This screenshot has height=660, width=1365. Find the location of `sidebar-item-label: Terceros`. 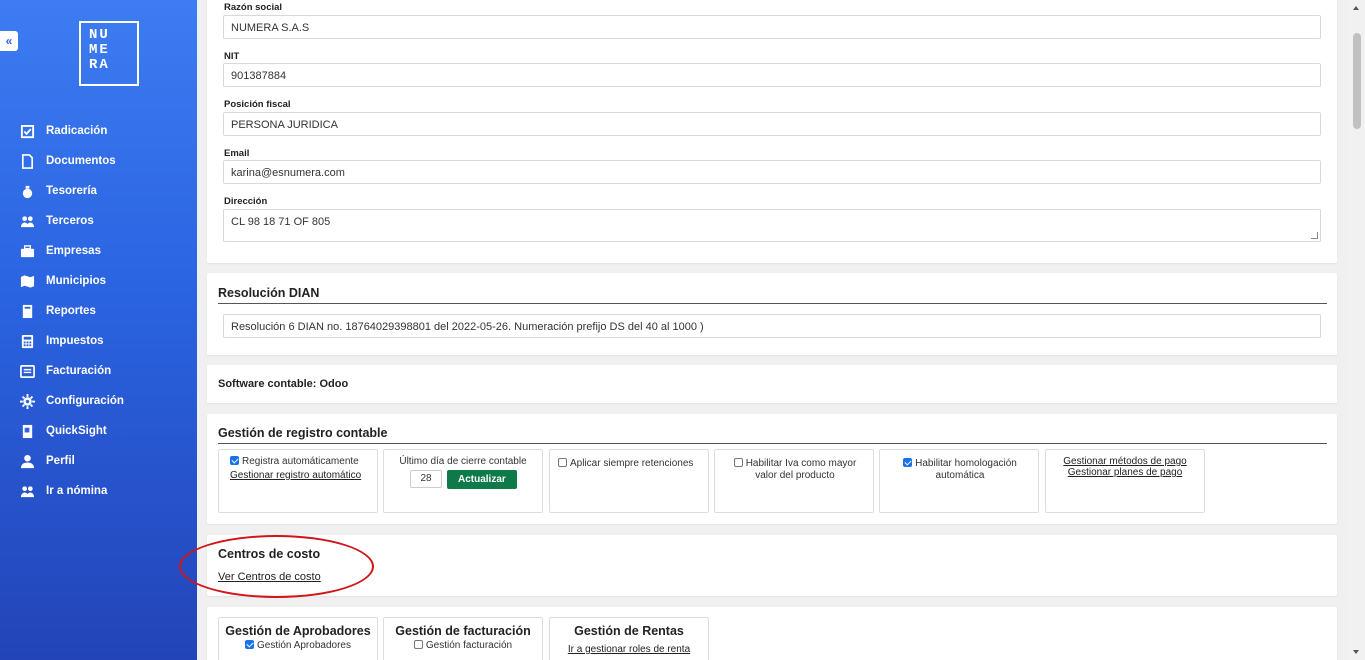

sidebar-item-label: Terceros is located at coordinates (70, 221).